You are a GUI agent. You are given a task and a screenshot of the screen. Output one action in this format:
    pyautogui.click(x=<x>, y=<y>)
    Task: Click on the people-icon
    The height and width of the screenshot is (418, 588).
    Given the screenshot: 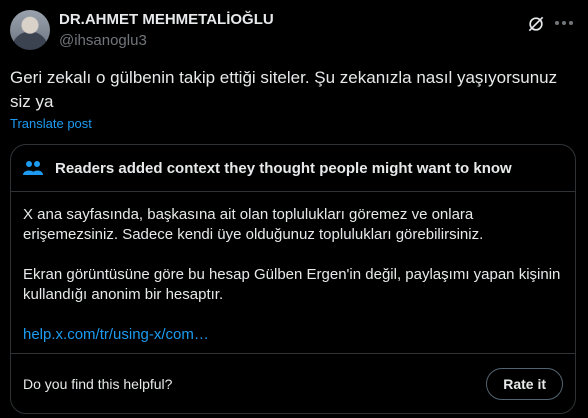 What is the action you would take?
    pyautogui.click(x=33, y=168)
    